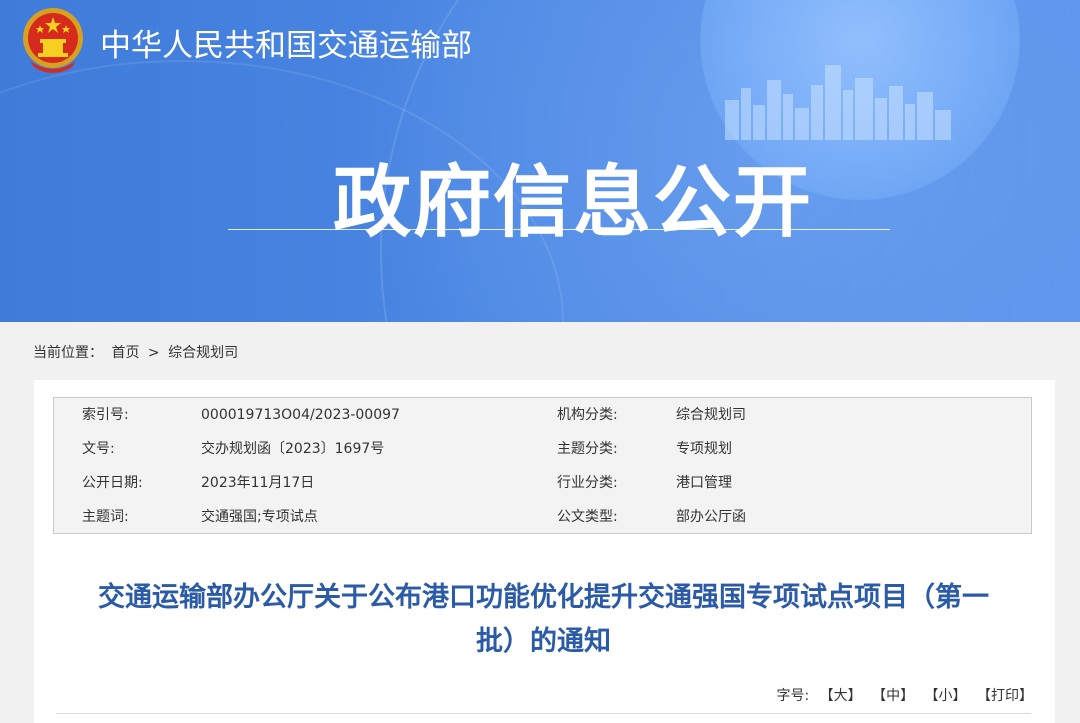 Image resolution: width=1080 pixels, height=723 pixels. What do you see at coordinates (587, 415) in the screenshot?
I see `metadata-label: 机构分类:` at bounding box center [587, 415].